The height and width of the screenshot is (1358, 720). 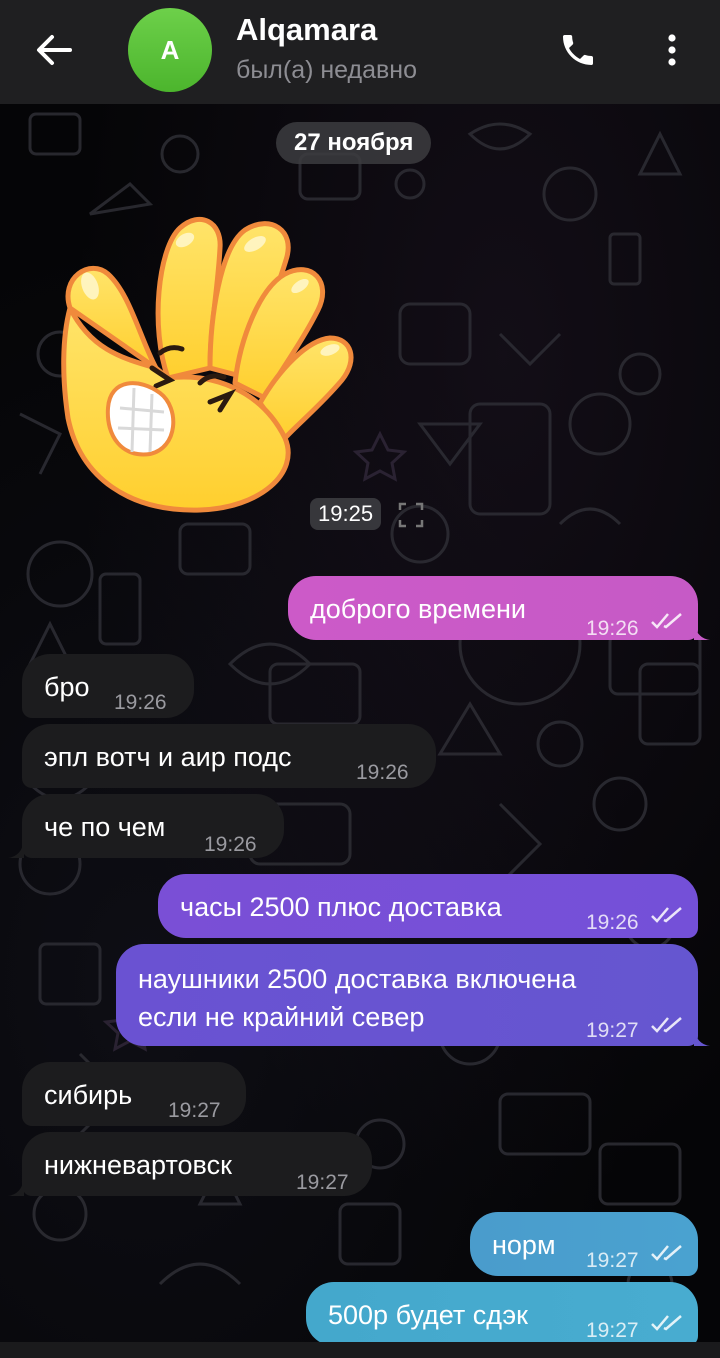 What do you see at coordinates (360, 52) in the screenshot?
I see `chat-header: A Alqamara был(а) недавно` at bounding box center [360, 52].